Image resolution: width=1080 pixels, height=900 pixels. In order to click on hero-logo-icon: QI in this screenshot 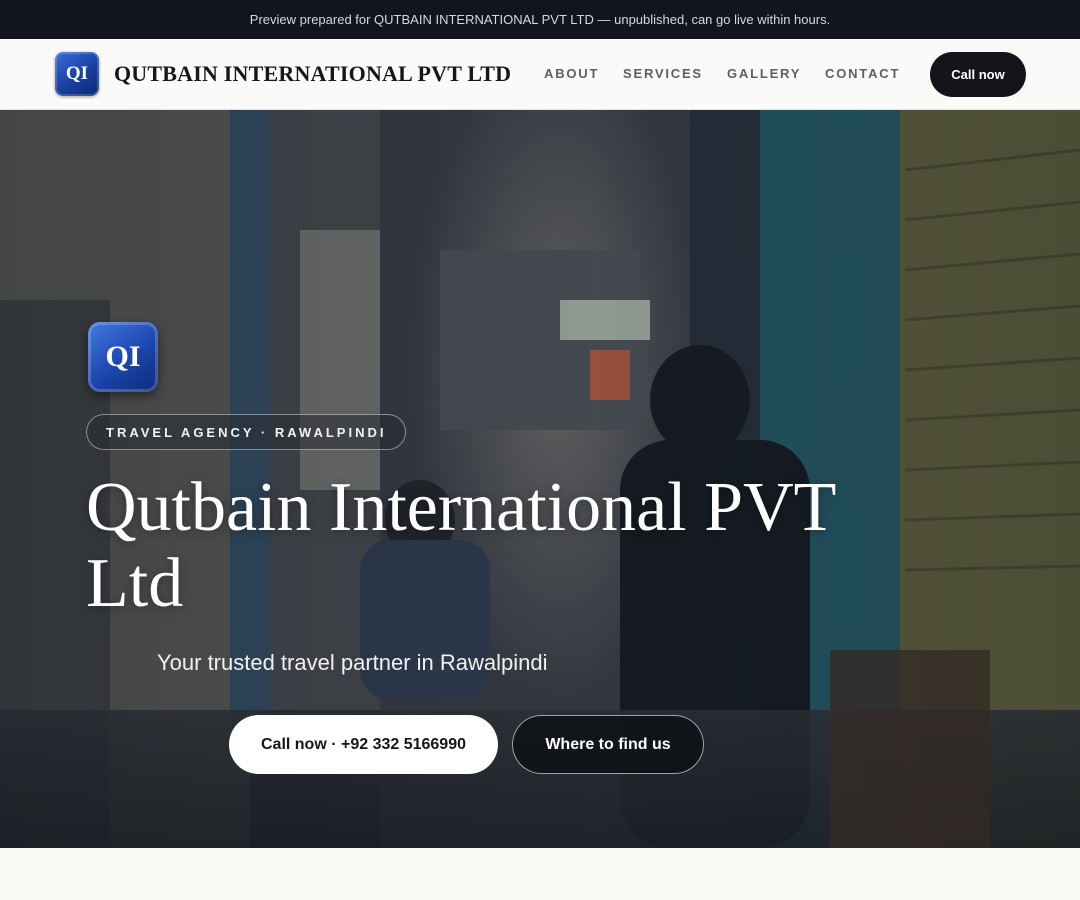, I will do `click(123, 357)`.